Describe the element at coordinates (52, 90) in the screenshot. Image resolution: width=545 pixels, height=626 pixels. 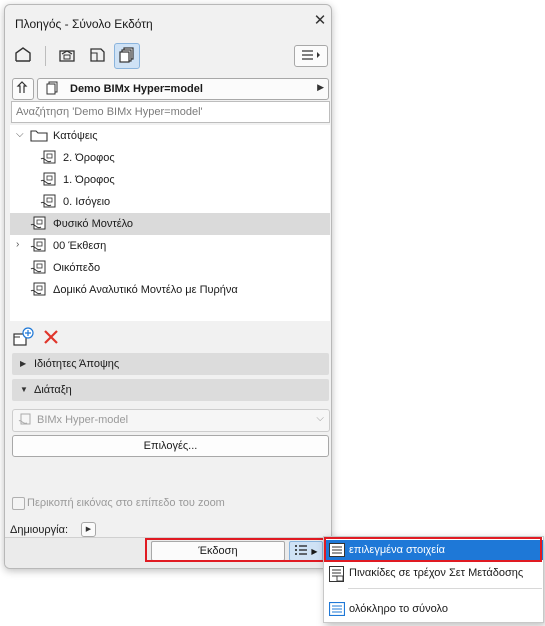
I see `publisher-set-icon` at that location.